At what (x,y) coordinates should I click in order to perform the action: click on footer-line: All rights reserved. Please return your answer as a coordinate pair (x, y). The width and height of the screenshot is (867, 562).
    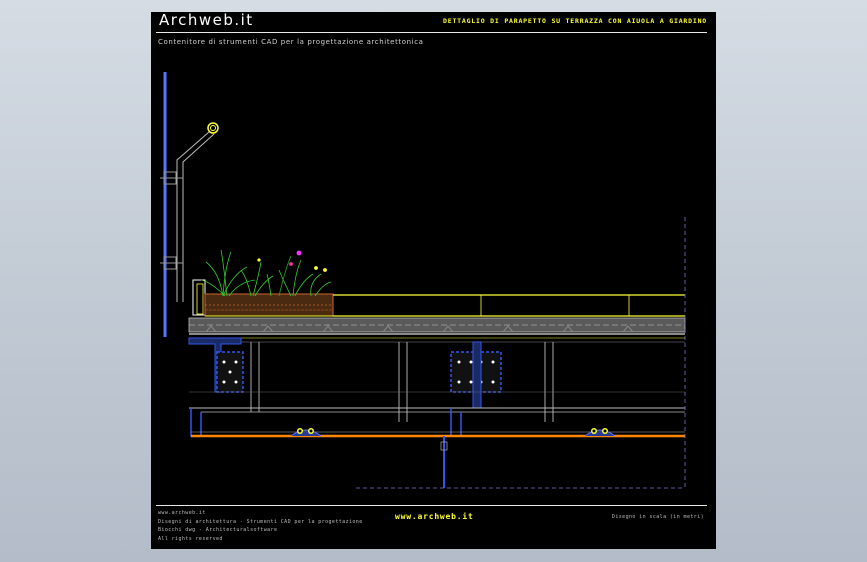
    Looking at the image, I should click on (190, 538).